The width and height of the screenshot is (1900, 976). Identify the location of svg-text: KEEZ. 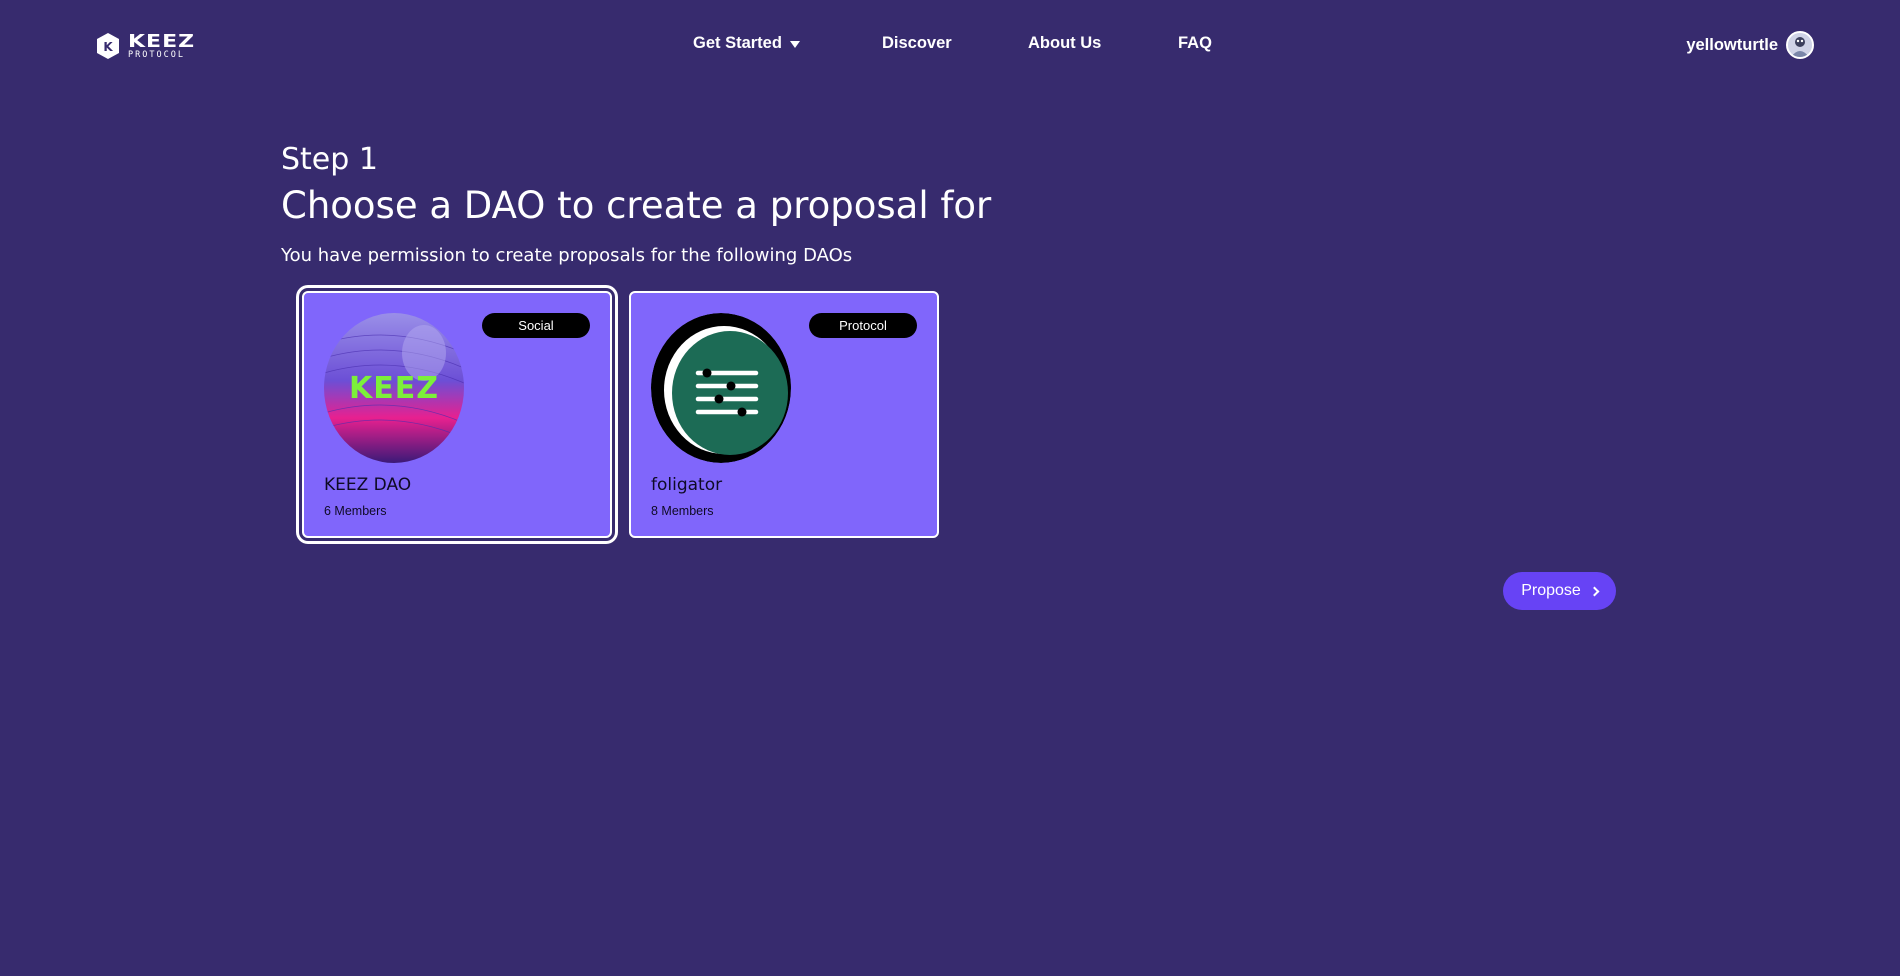
(394, 388).